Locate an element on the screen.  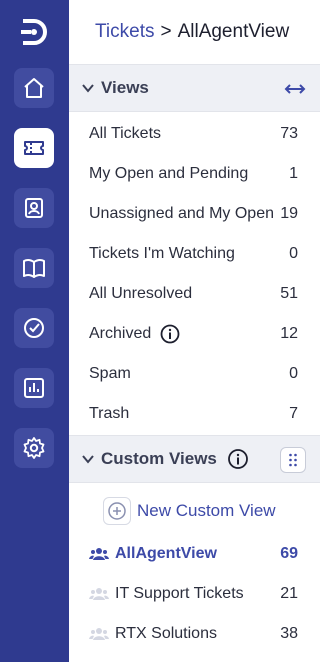
views-title: Views is located at coordinates (125, 87).